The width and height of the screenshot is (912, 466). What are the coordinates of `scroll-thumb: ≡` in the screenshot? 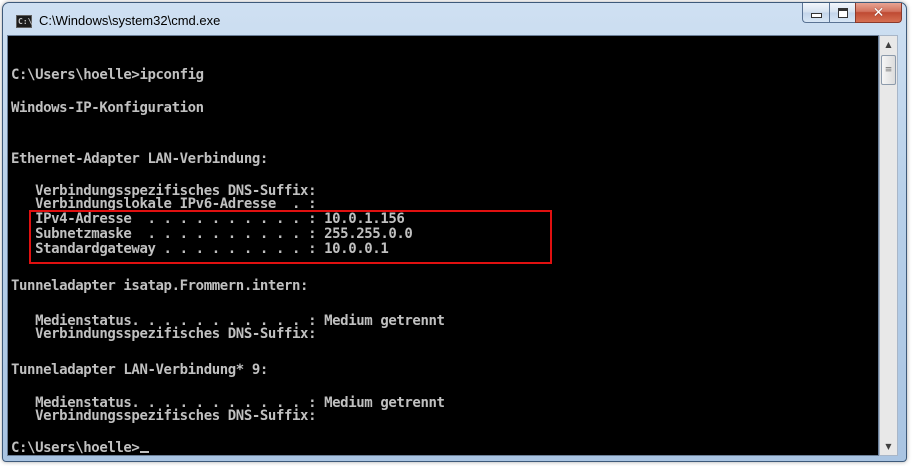 It's located at (888, 70).